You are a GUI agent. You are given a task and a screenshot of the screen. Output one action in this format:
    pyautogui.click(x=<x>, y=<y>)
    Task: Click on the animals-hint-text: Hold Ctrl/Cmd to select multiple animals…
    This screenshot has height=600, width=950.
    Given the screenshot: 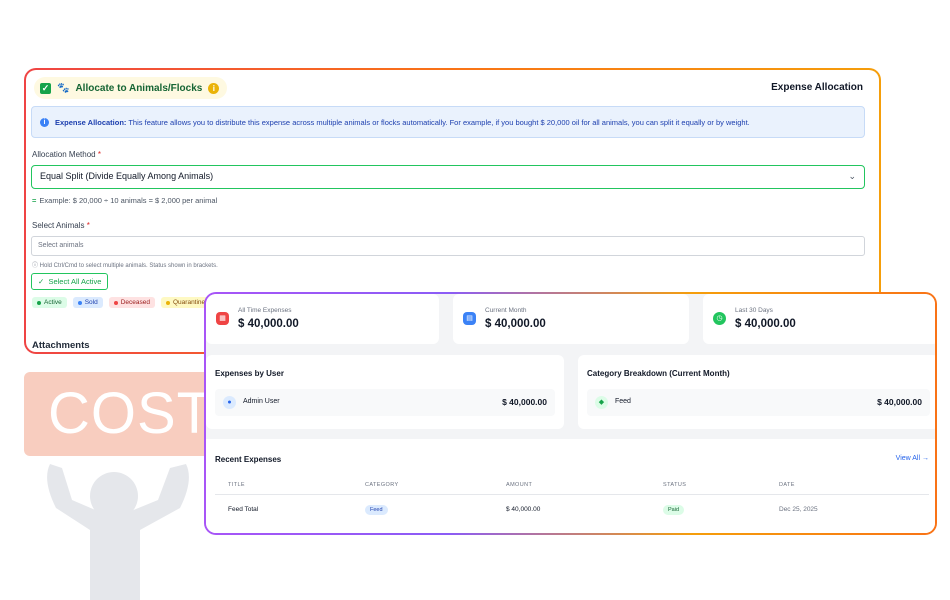 What is the action you would take?
    pyautogui.click(x=128, y=266)
    